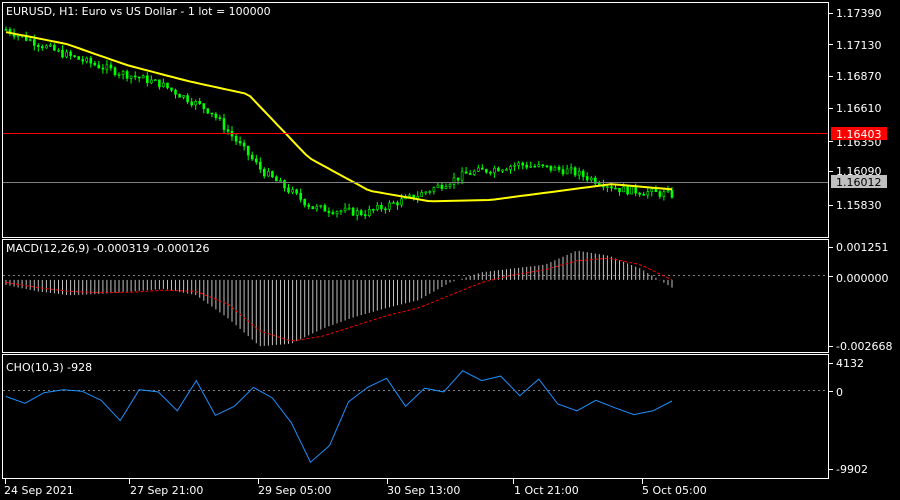 The image size is (900, 500). I want to click on macd-signal-line, so click(339, 299).